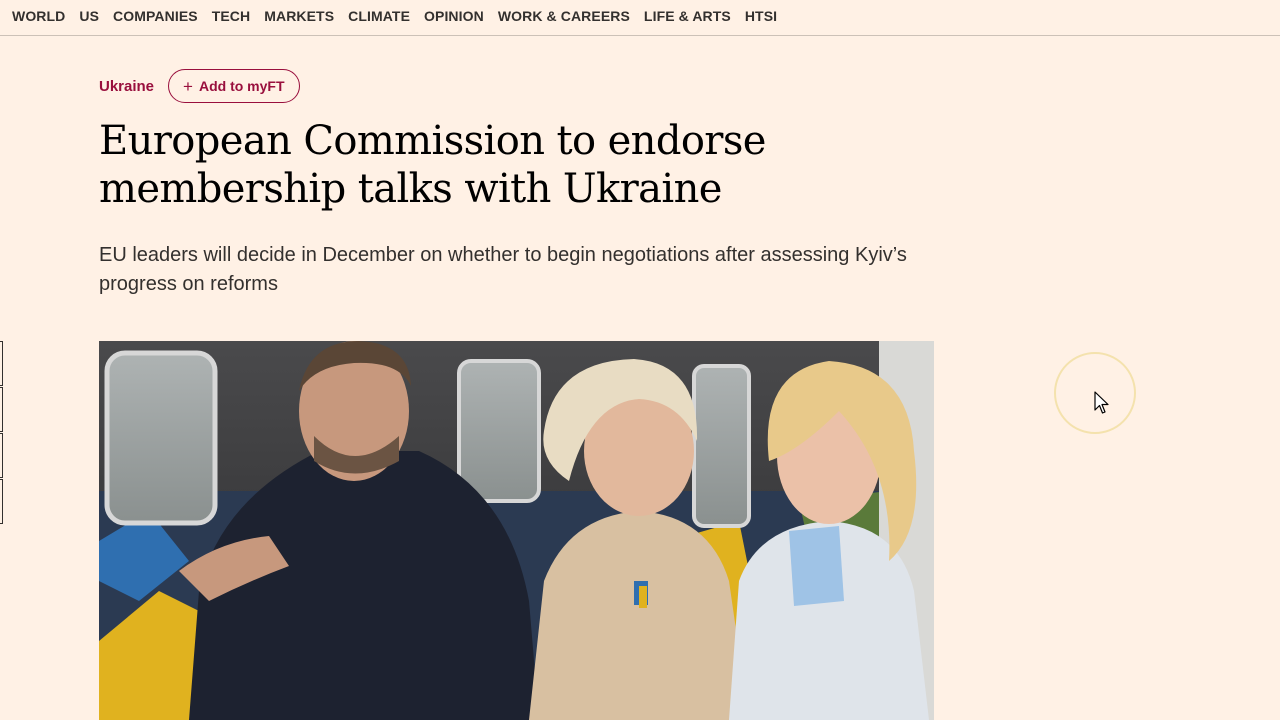  Describe the element at coordinates (155, 16) in the screenshot. I see `nav-item-companies: COMPANIES` at that location.